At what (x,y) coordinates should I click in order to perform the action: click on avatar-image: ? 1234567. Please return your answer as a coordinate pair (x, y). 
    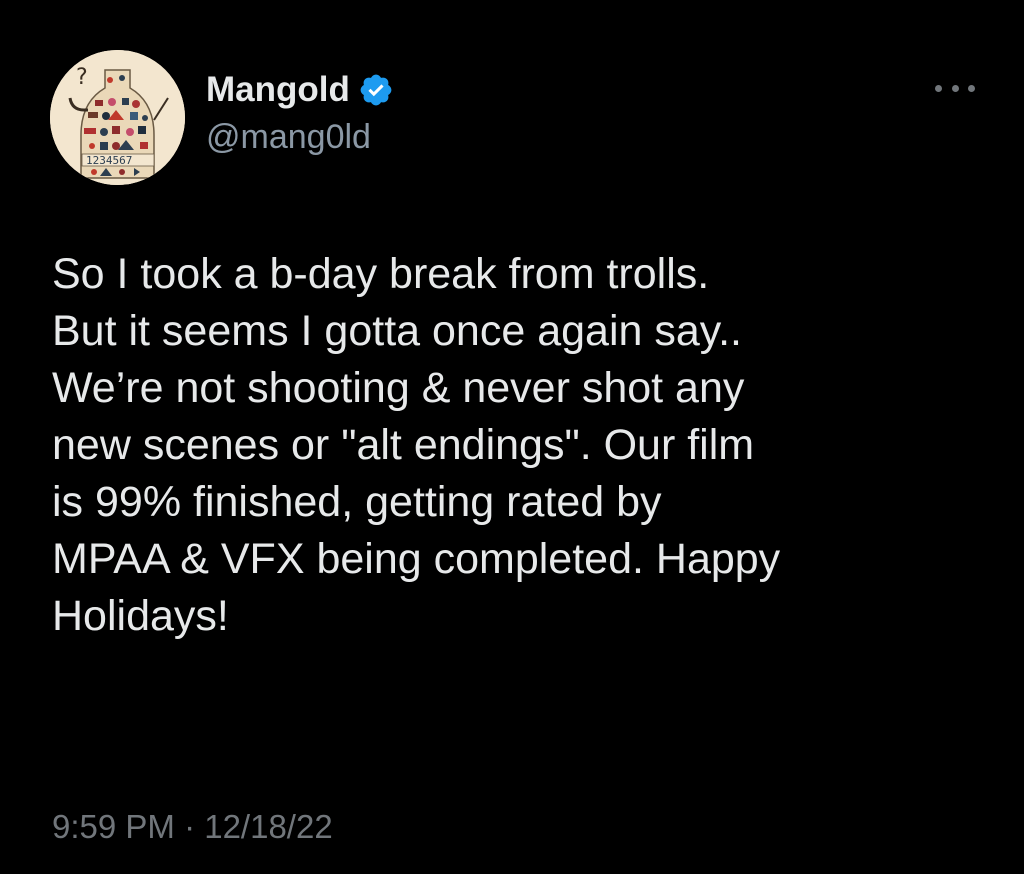
    Looking at the image, I should click on (117, 117).